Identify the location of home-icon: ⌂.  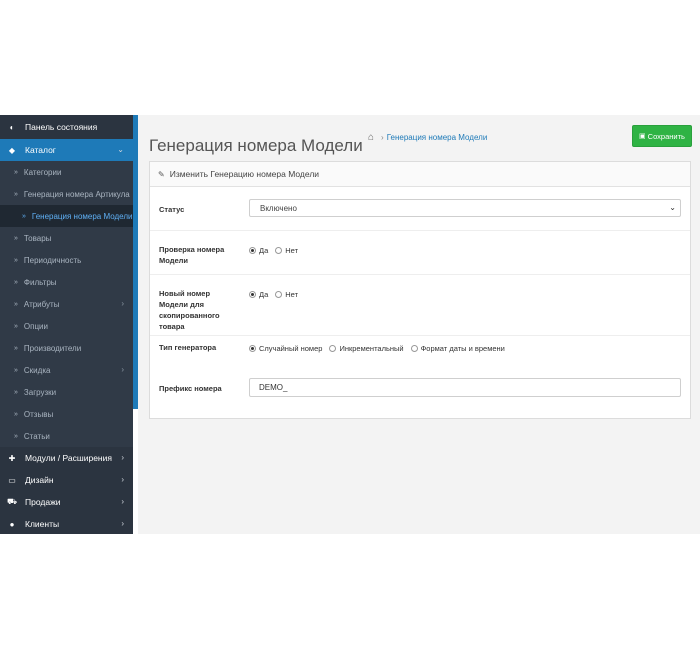
(371, 137).